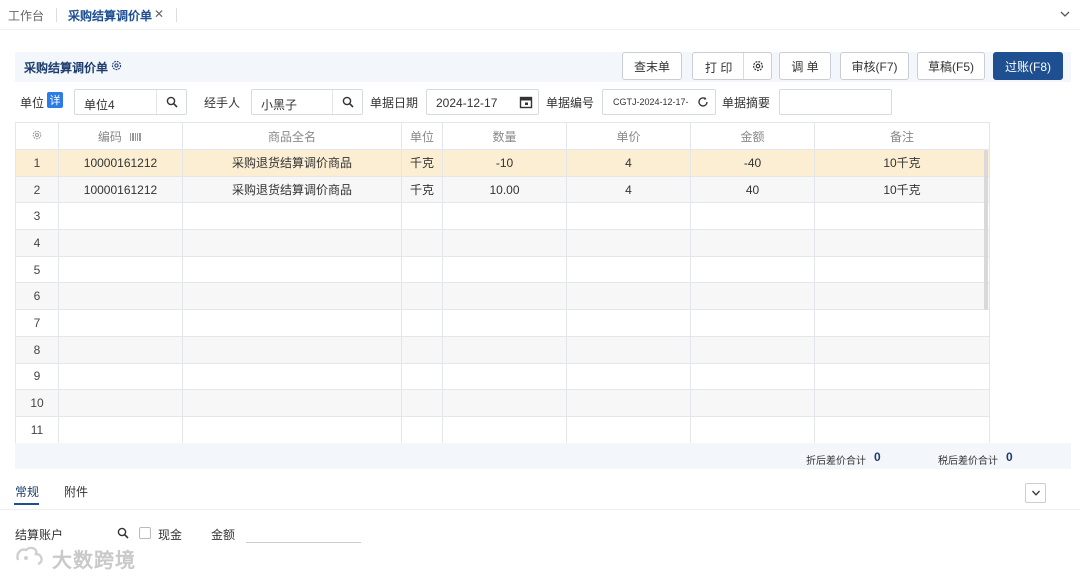 The image size is (1080, 577). I want to click on audit-button: 审核(F7), so click(874, 66).